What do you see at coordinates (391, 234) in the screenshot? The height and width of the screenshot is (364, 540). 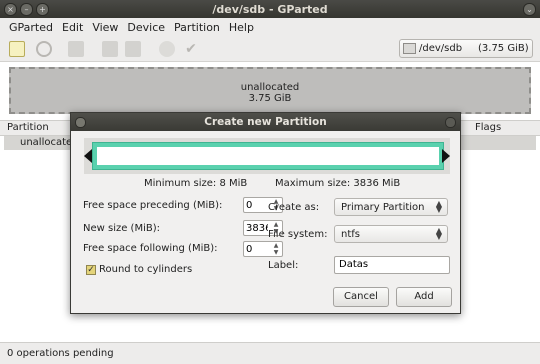 I see `file-system-select: ntfs ▲ ▼` at bounding box center [391, 234].